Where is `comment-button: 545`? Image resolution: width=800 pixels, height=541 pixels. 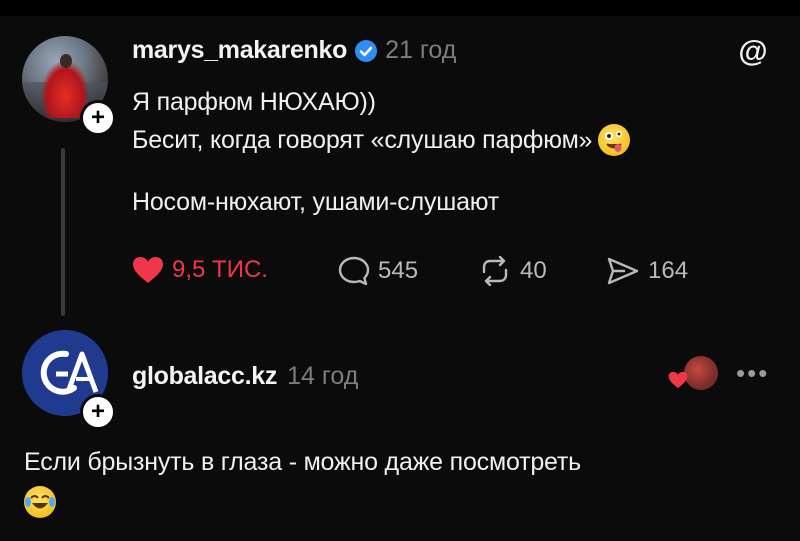
comment-button: 545 is located at coordinates (378, 271).